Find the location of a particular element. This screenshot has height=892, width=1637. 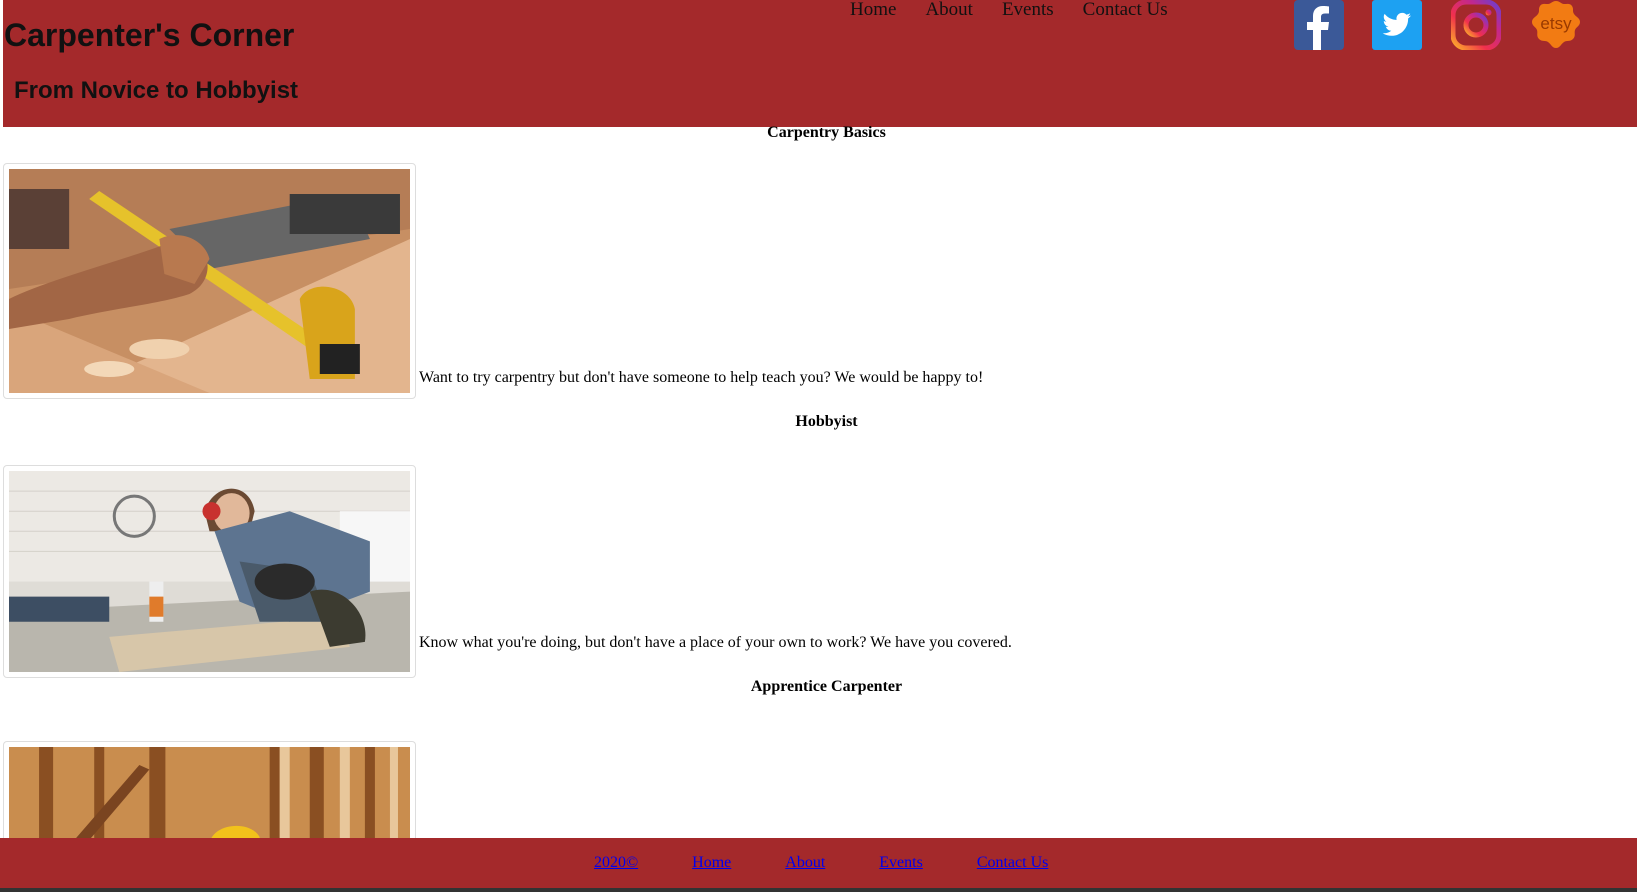

etsy-icon: etsy is located at coordinates (1556, 25).